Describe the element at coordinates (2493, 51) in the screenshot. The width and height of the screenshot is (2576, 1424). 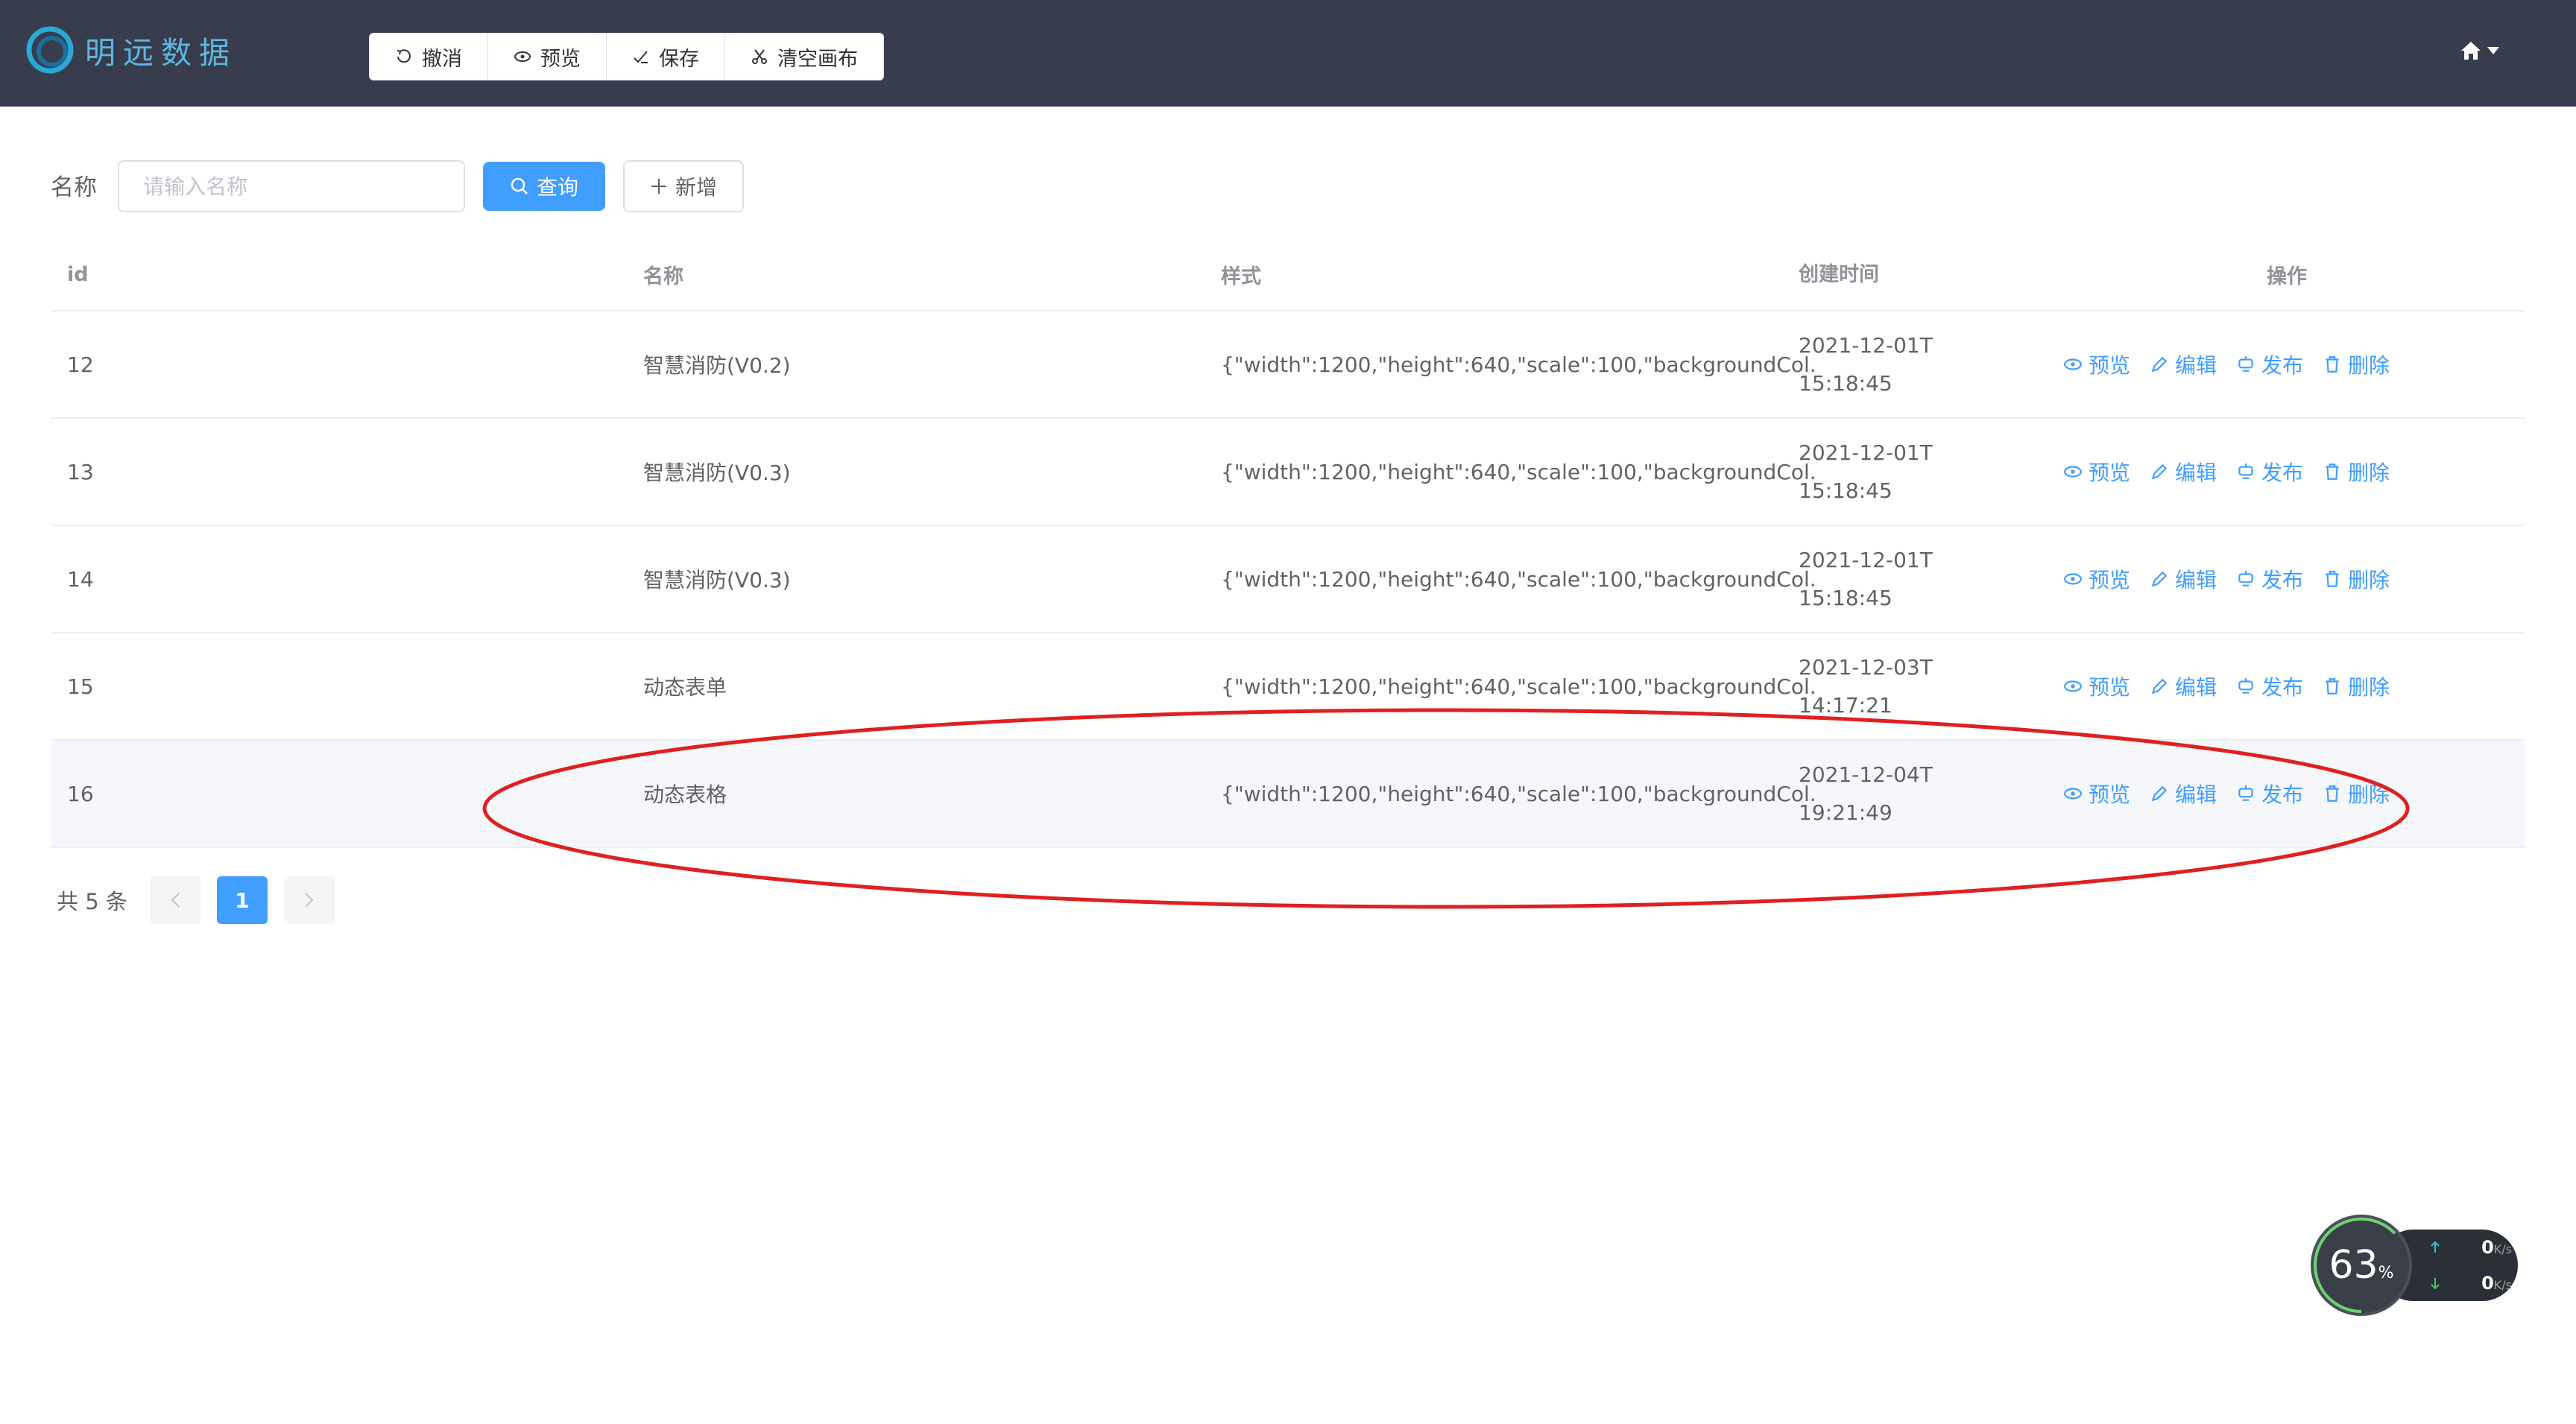
I see `caret-down-icon` at that location.